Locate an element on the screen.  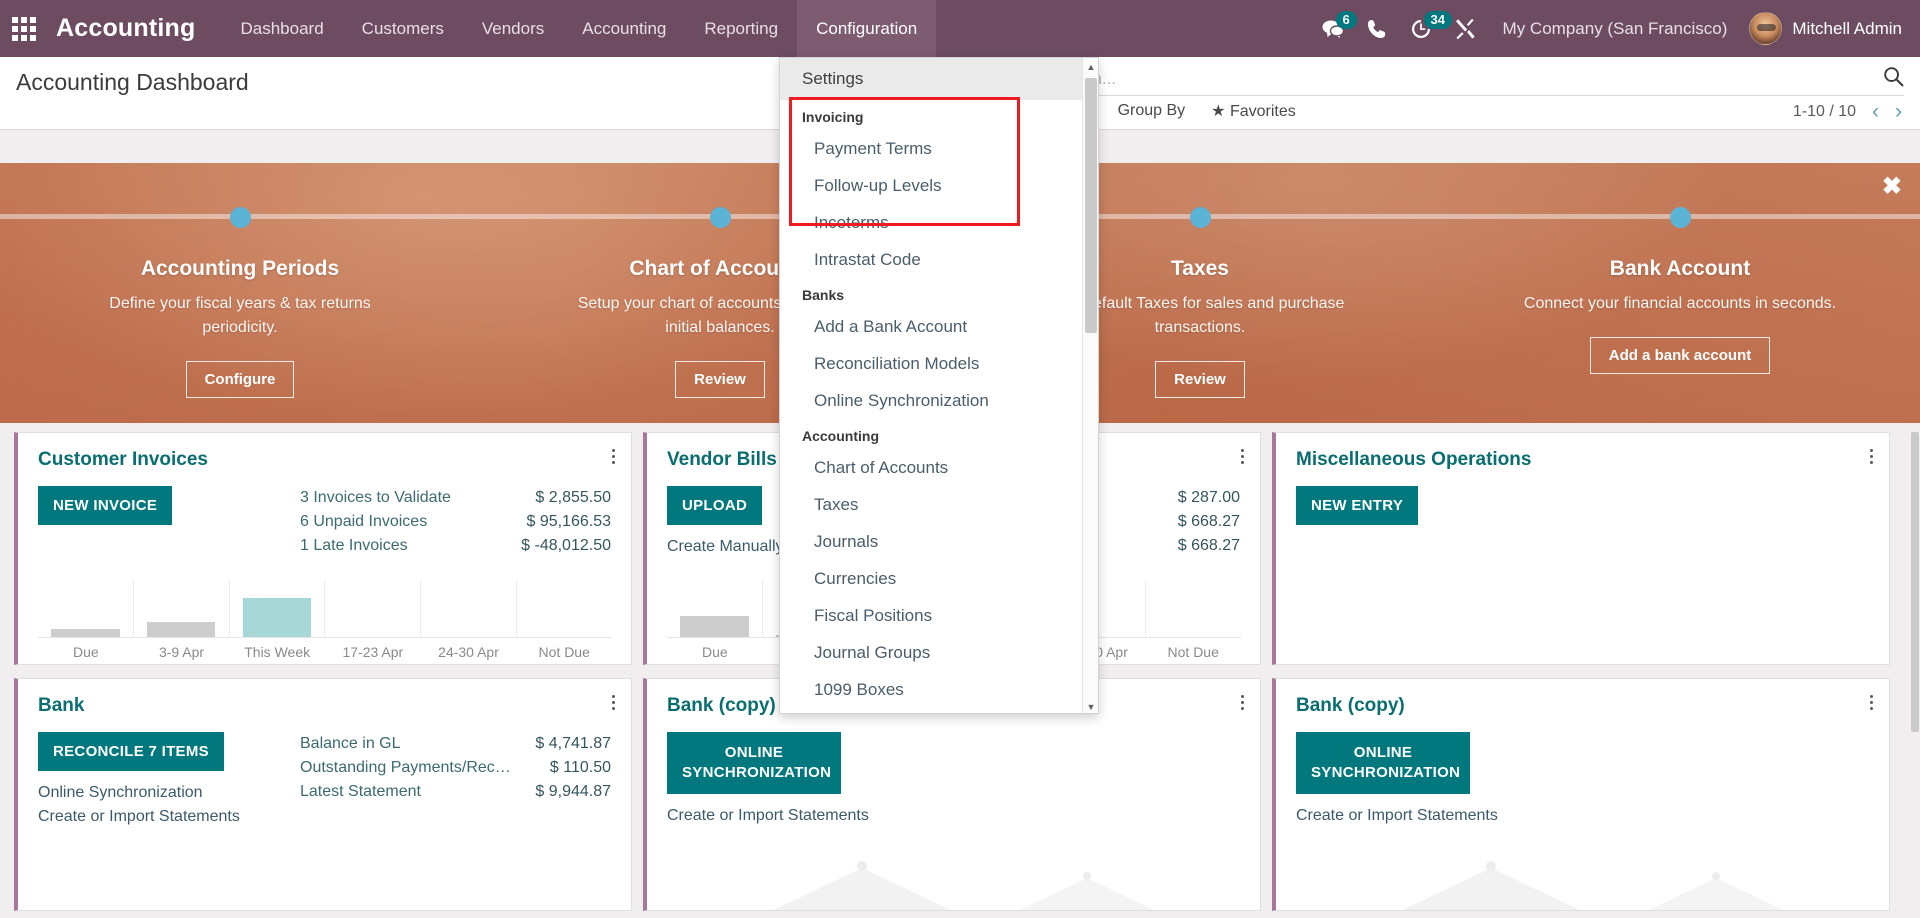
dropdown-item-tipo-de-valor-en-factura: Tipo de Valor en Factura is located at coordinates (939, 710).